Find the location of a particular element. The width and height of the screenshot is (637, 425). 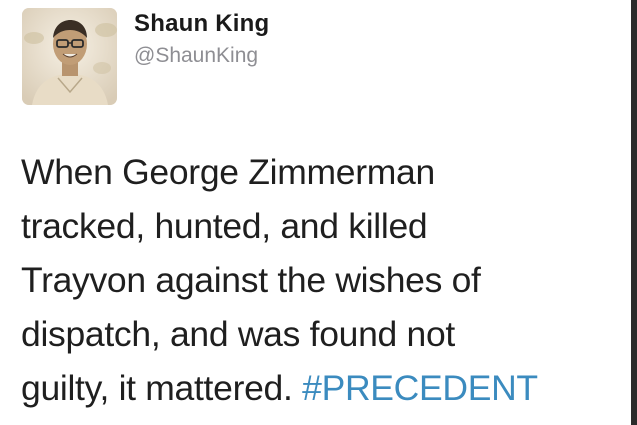

avatar is located at coordinates (69, 56).